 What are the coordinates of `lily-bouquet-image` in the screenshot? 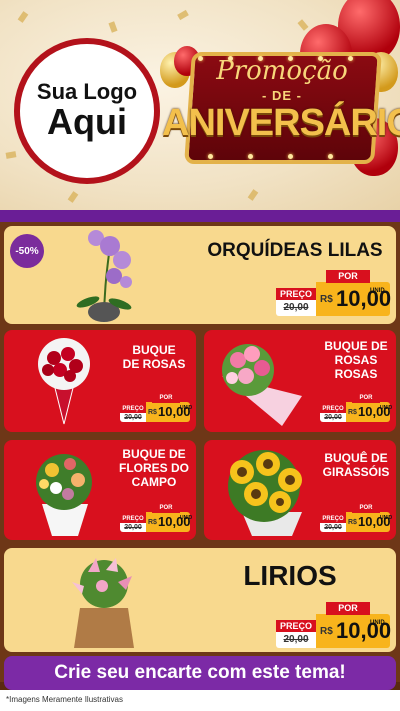 It's located at (103, 603).